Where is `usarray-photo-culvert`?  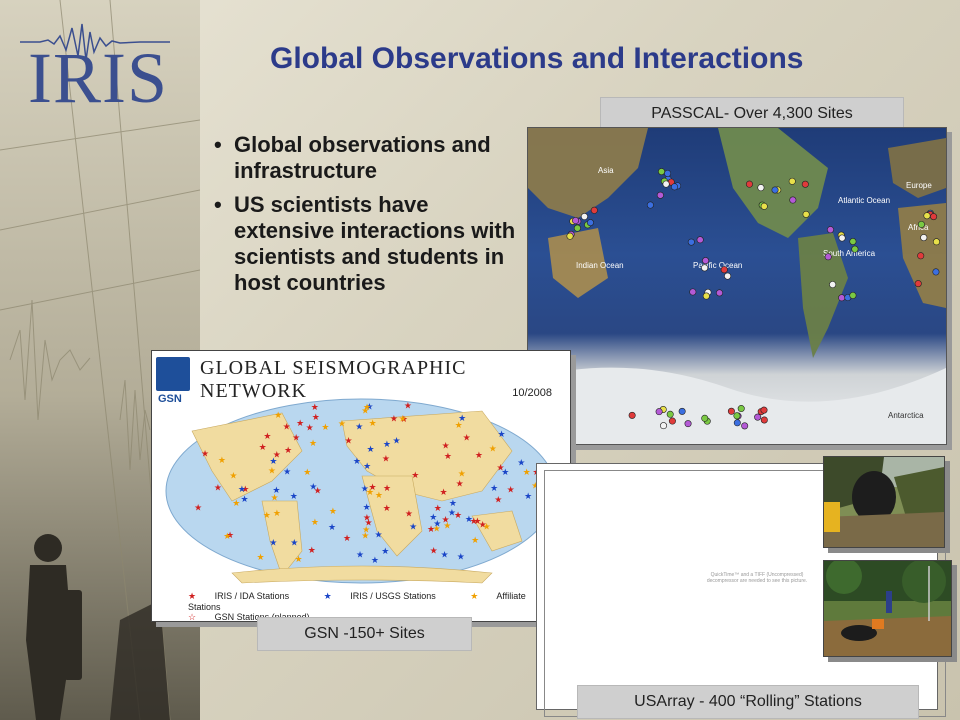 usarray-photo-culvert is located at coordinates (884, 502).